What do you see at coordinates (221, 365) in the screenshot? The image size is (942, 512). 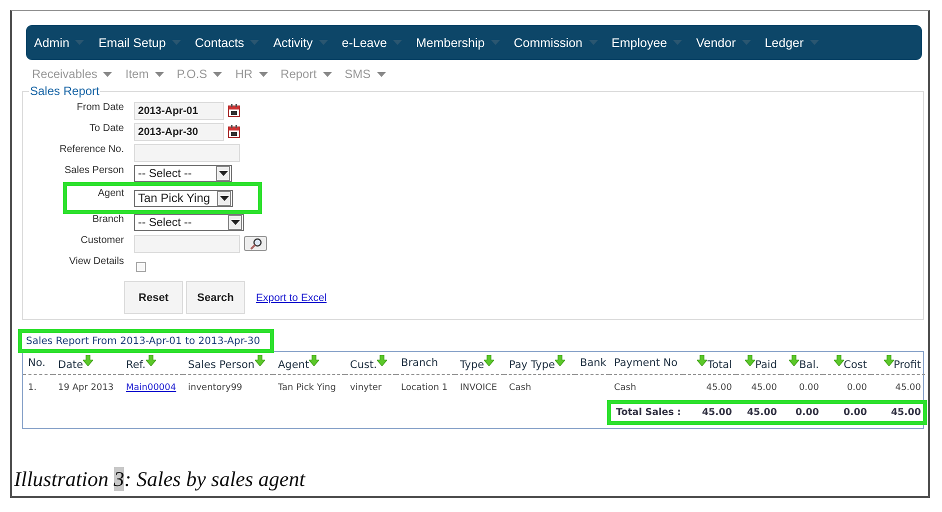 I see `column-header: Sales Person` at bounding box center [221, 365].